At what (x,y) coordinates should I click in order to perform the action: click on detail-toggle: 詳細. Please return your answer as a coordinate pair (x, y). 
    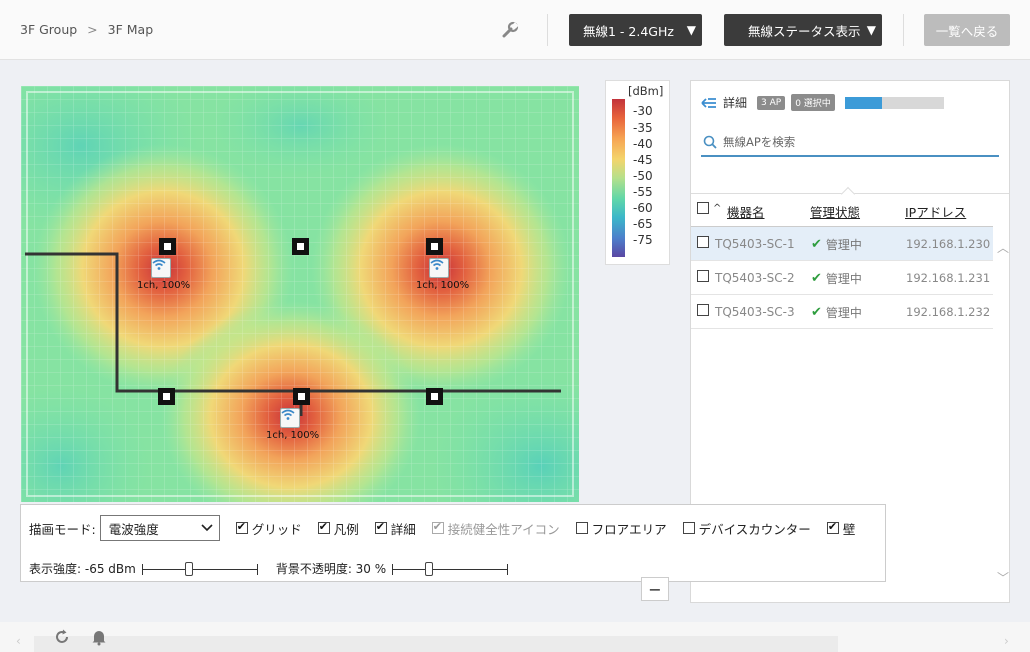
    Looking at the image, I should click on (395, 528).